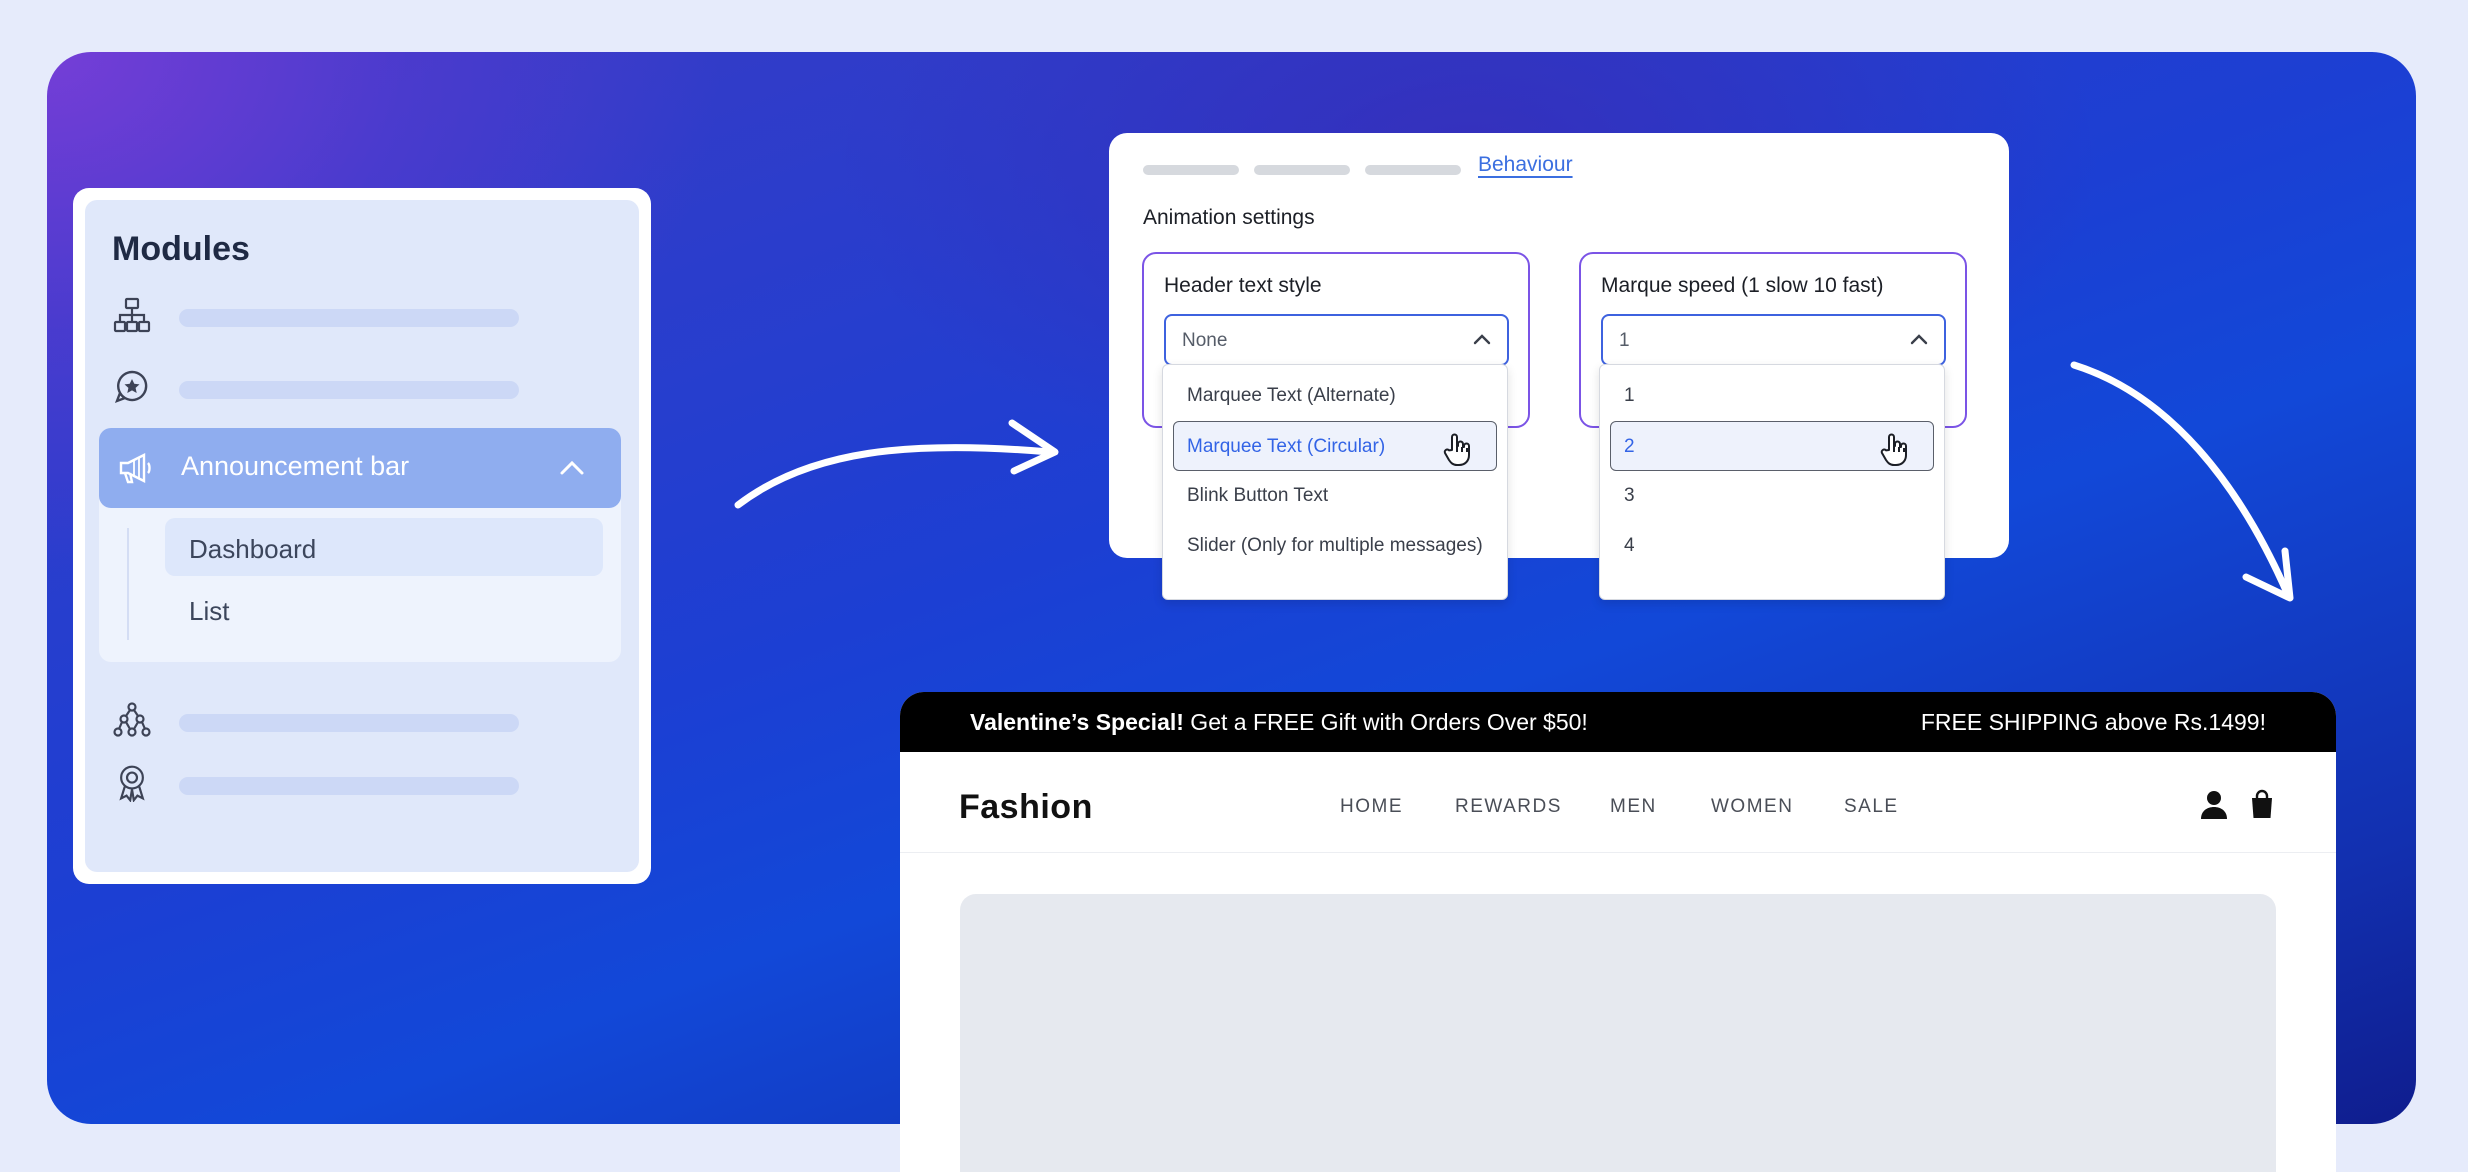 Image resolution: width=2468 pixels, height=1172 pixels. What do you see at coordinates (1335, 546) in the screenshot?
I see `dropdown-option: Slider (Only for multiple messages)` at bounding box center [1335, 546].